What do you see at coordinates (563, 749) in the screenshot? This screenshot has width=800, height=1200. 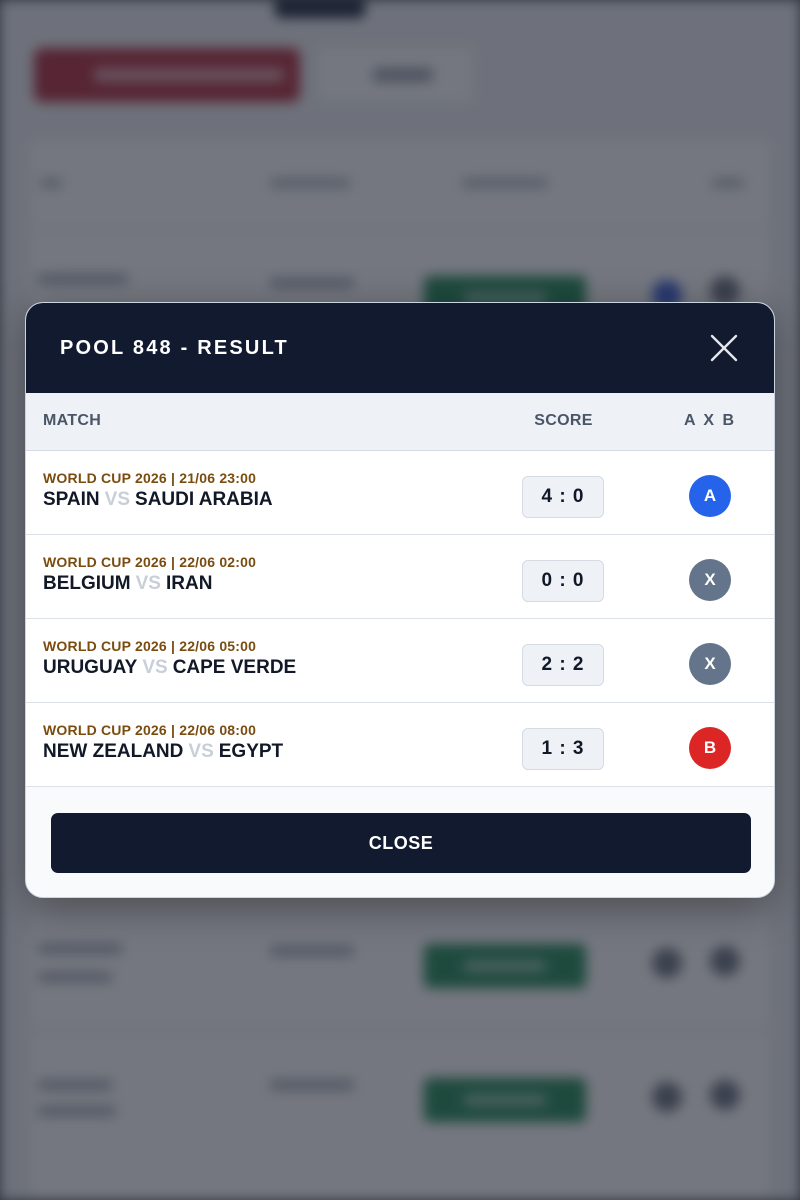 I see `score-box: 1 : 3` at bounding box center [563, 749].